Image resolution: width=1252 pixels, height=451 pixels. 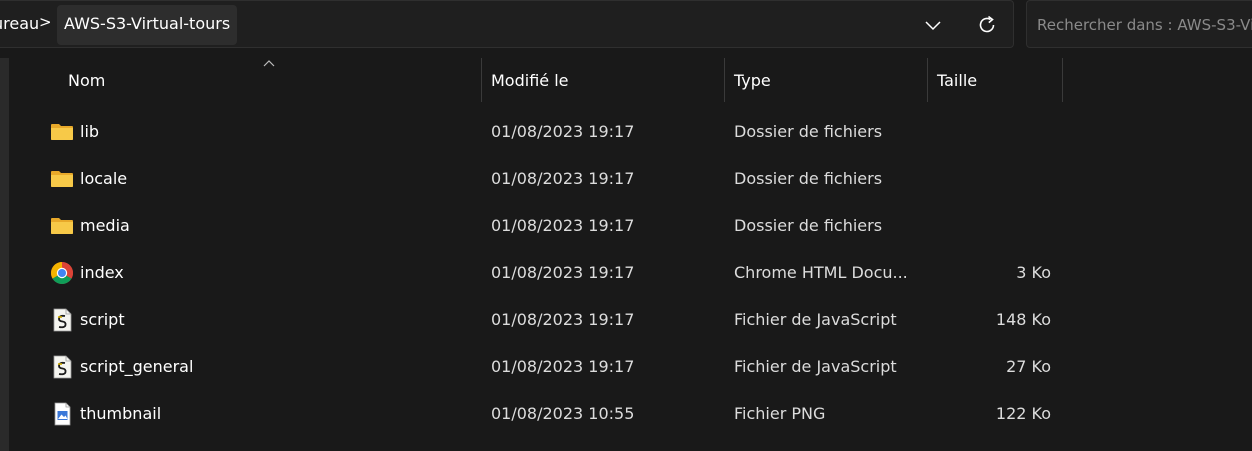 What do you see at coordinates (995, 80) in the screenshot?
I see `column-header-size: Taille` at bounding box center [995, 80].